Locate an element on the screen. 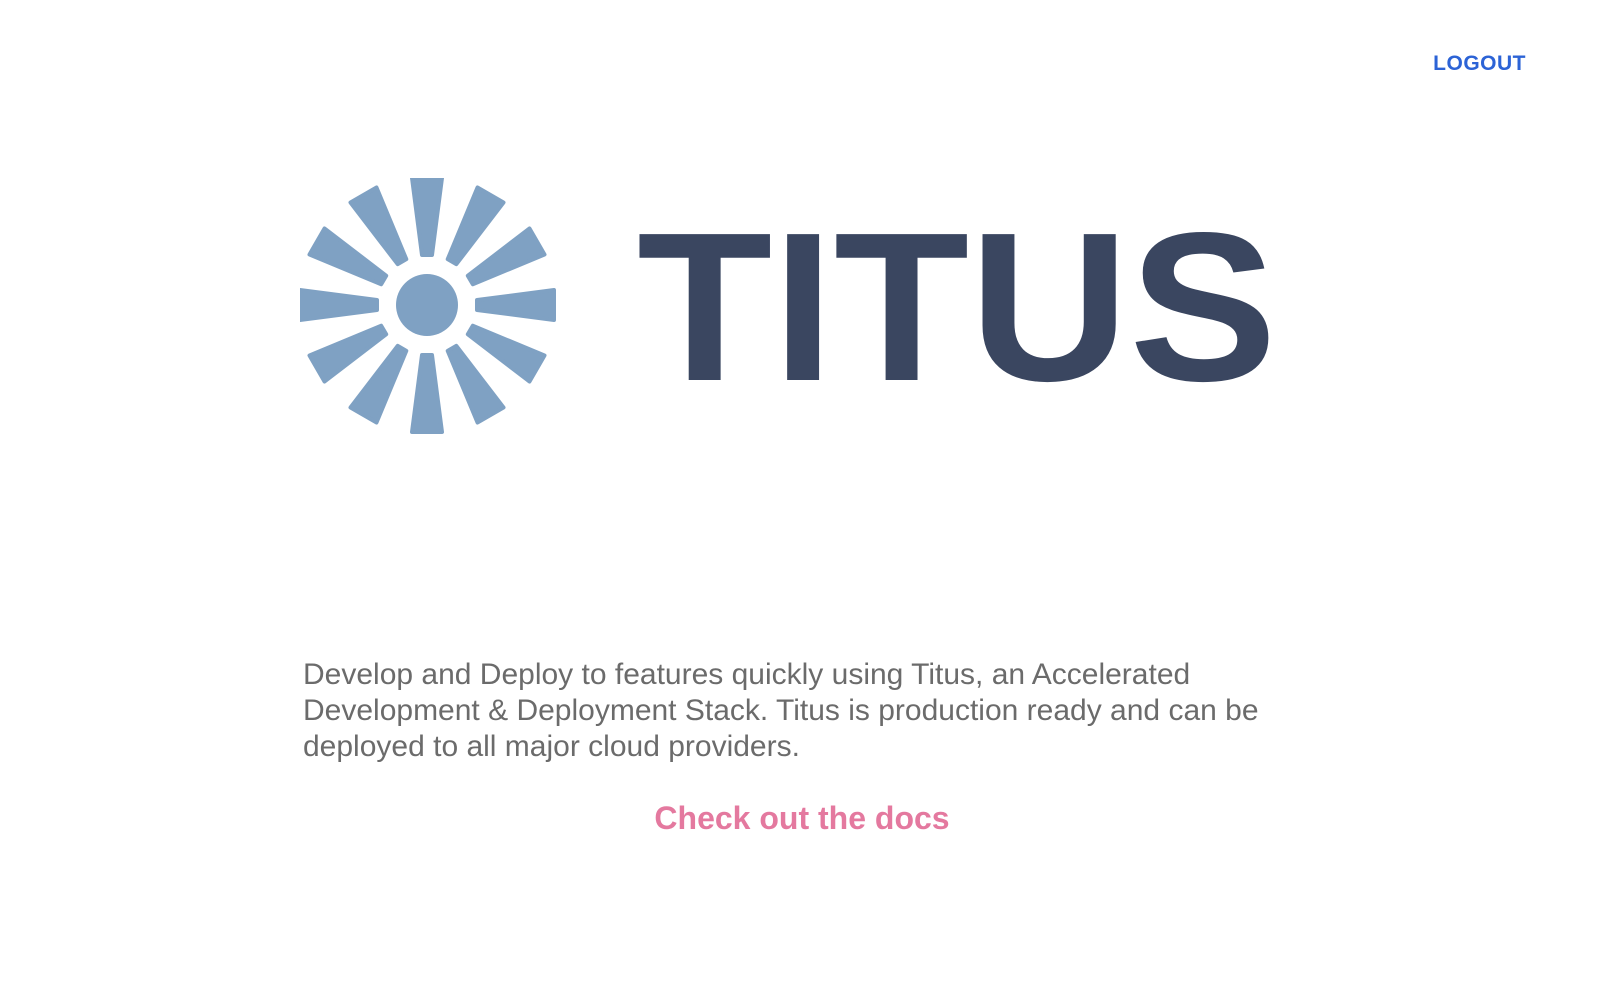 The height and width of the screenshot is (986, 1604). docs-link-container: Check out the docs is located at coordinates (802, 818).